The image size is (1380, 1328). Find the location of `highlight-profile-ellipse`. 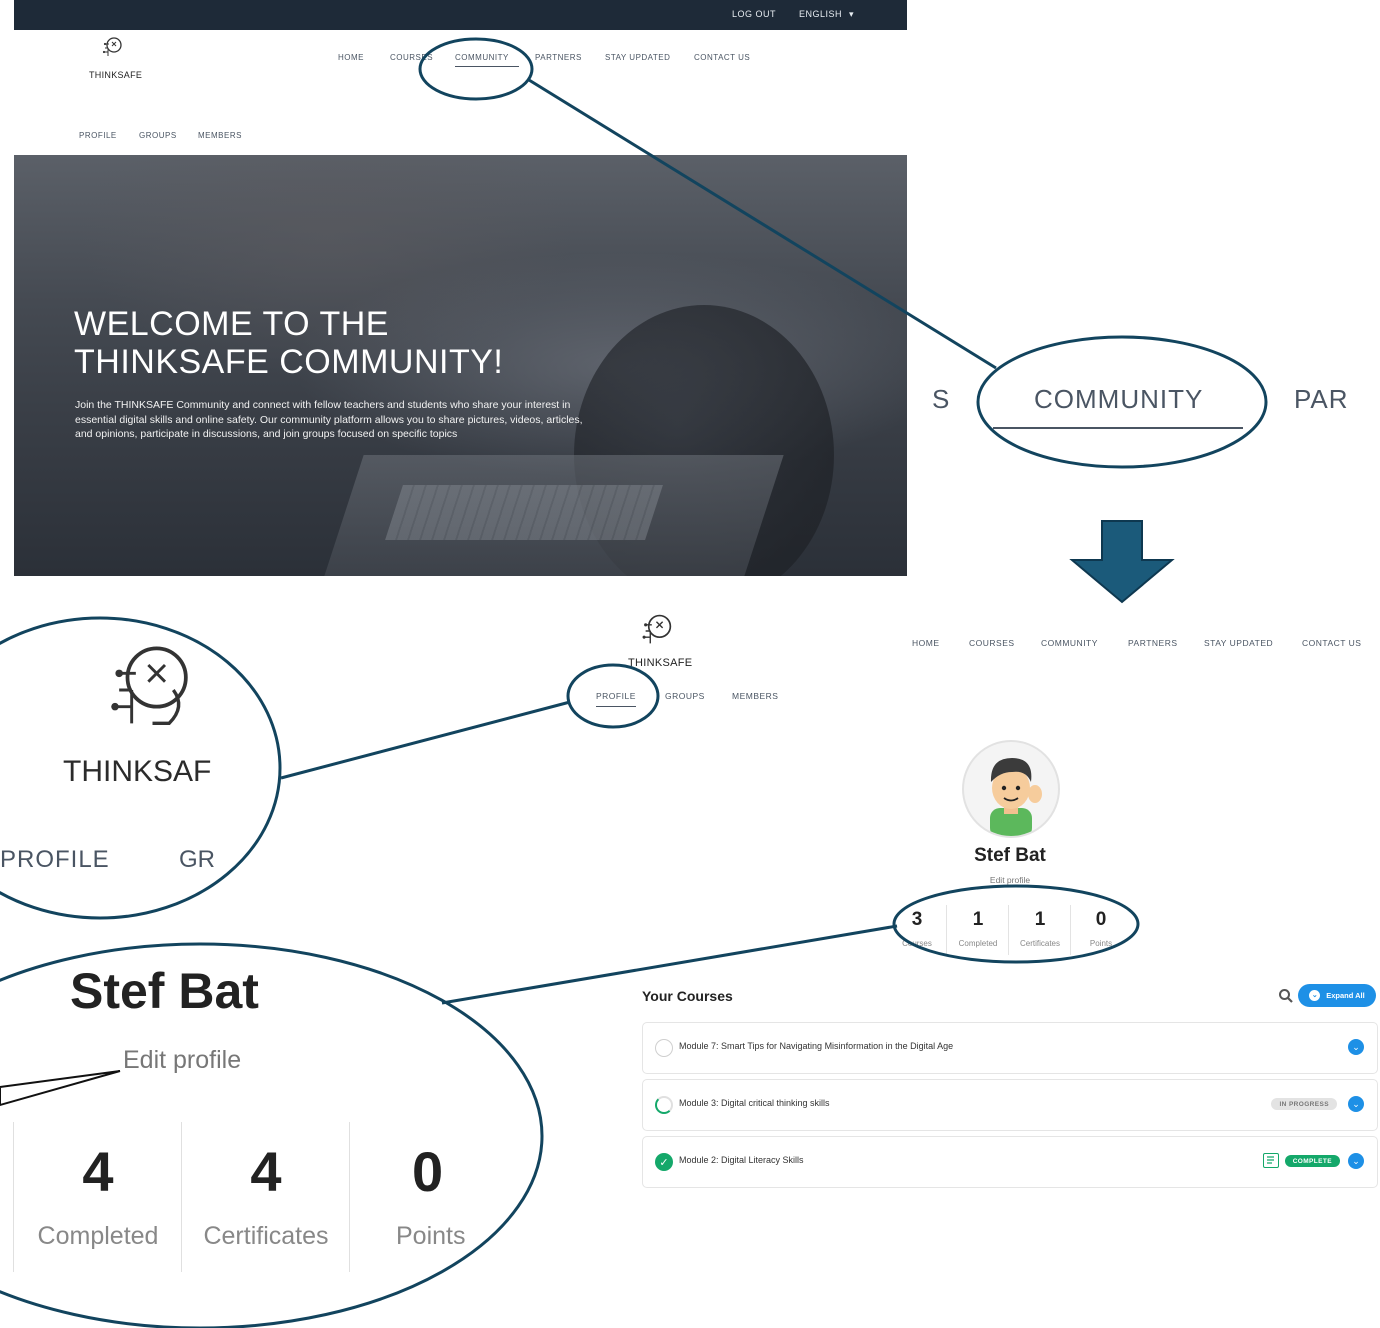

highlight-profile-ellipse is located at coordinates (613, 696).